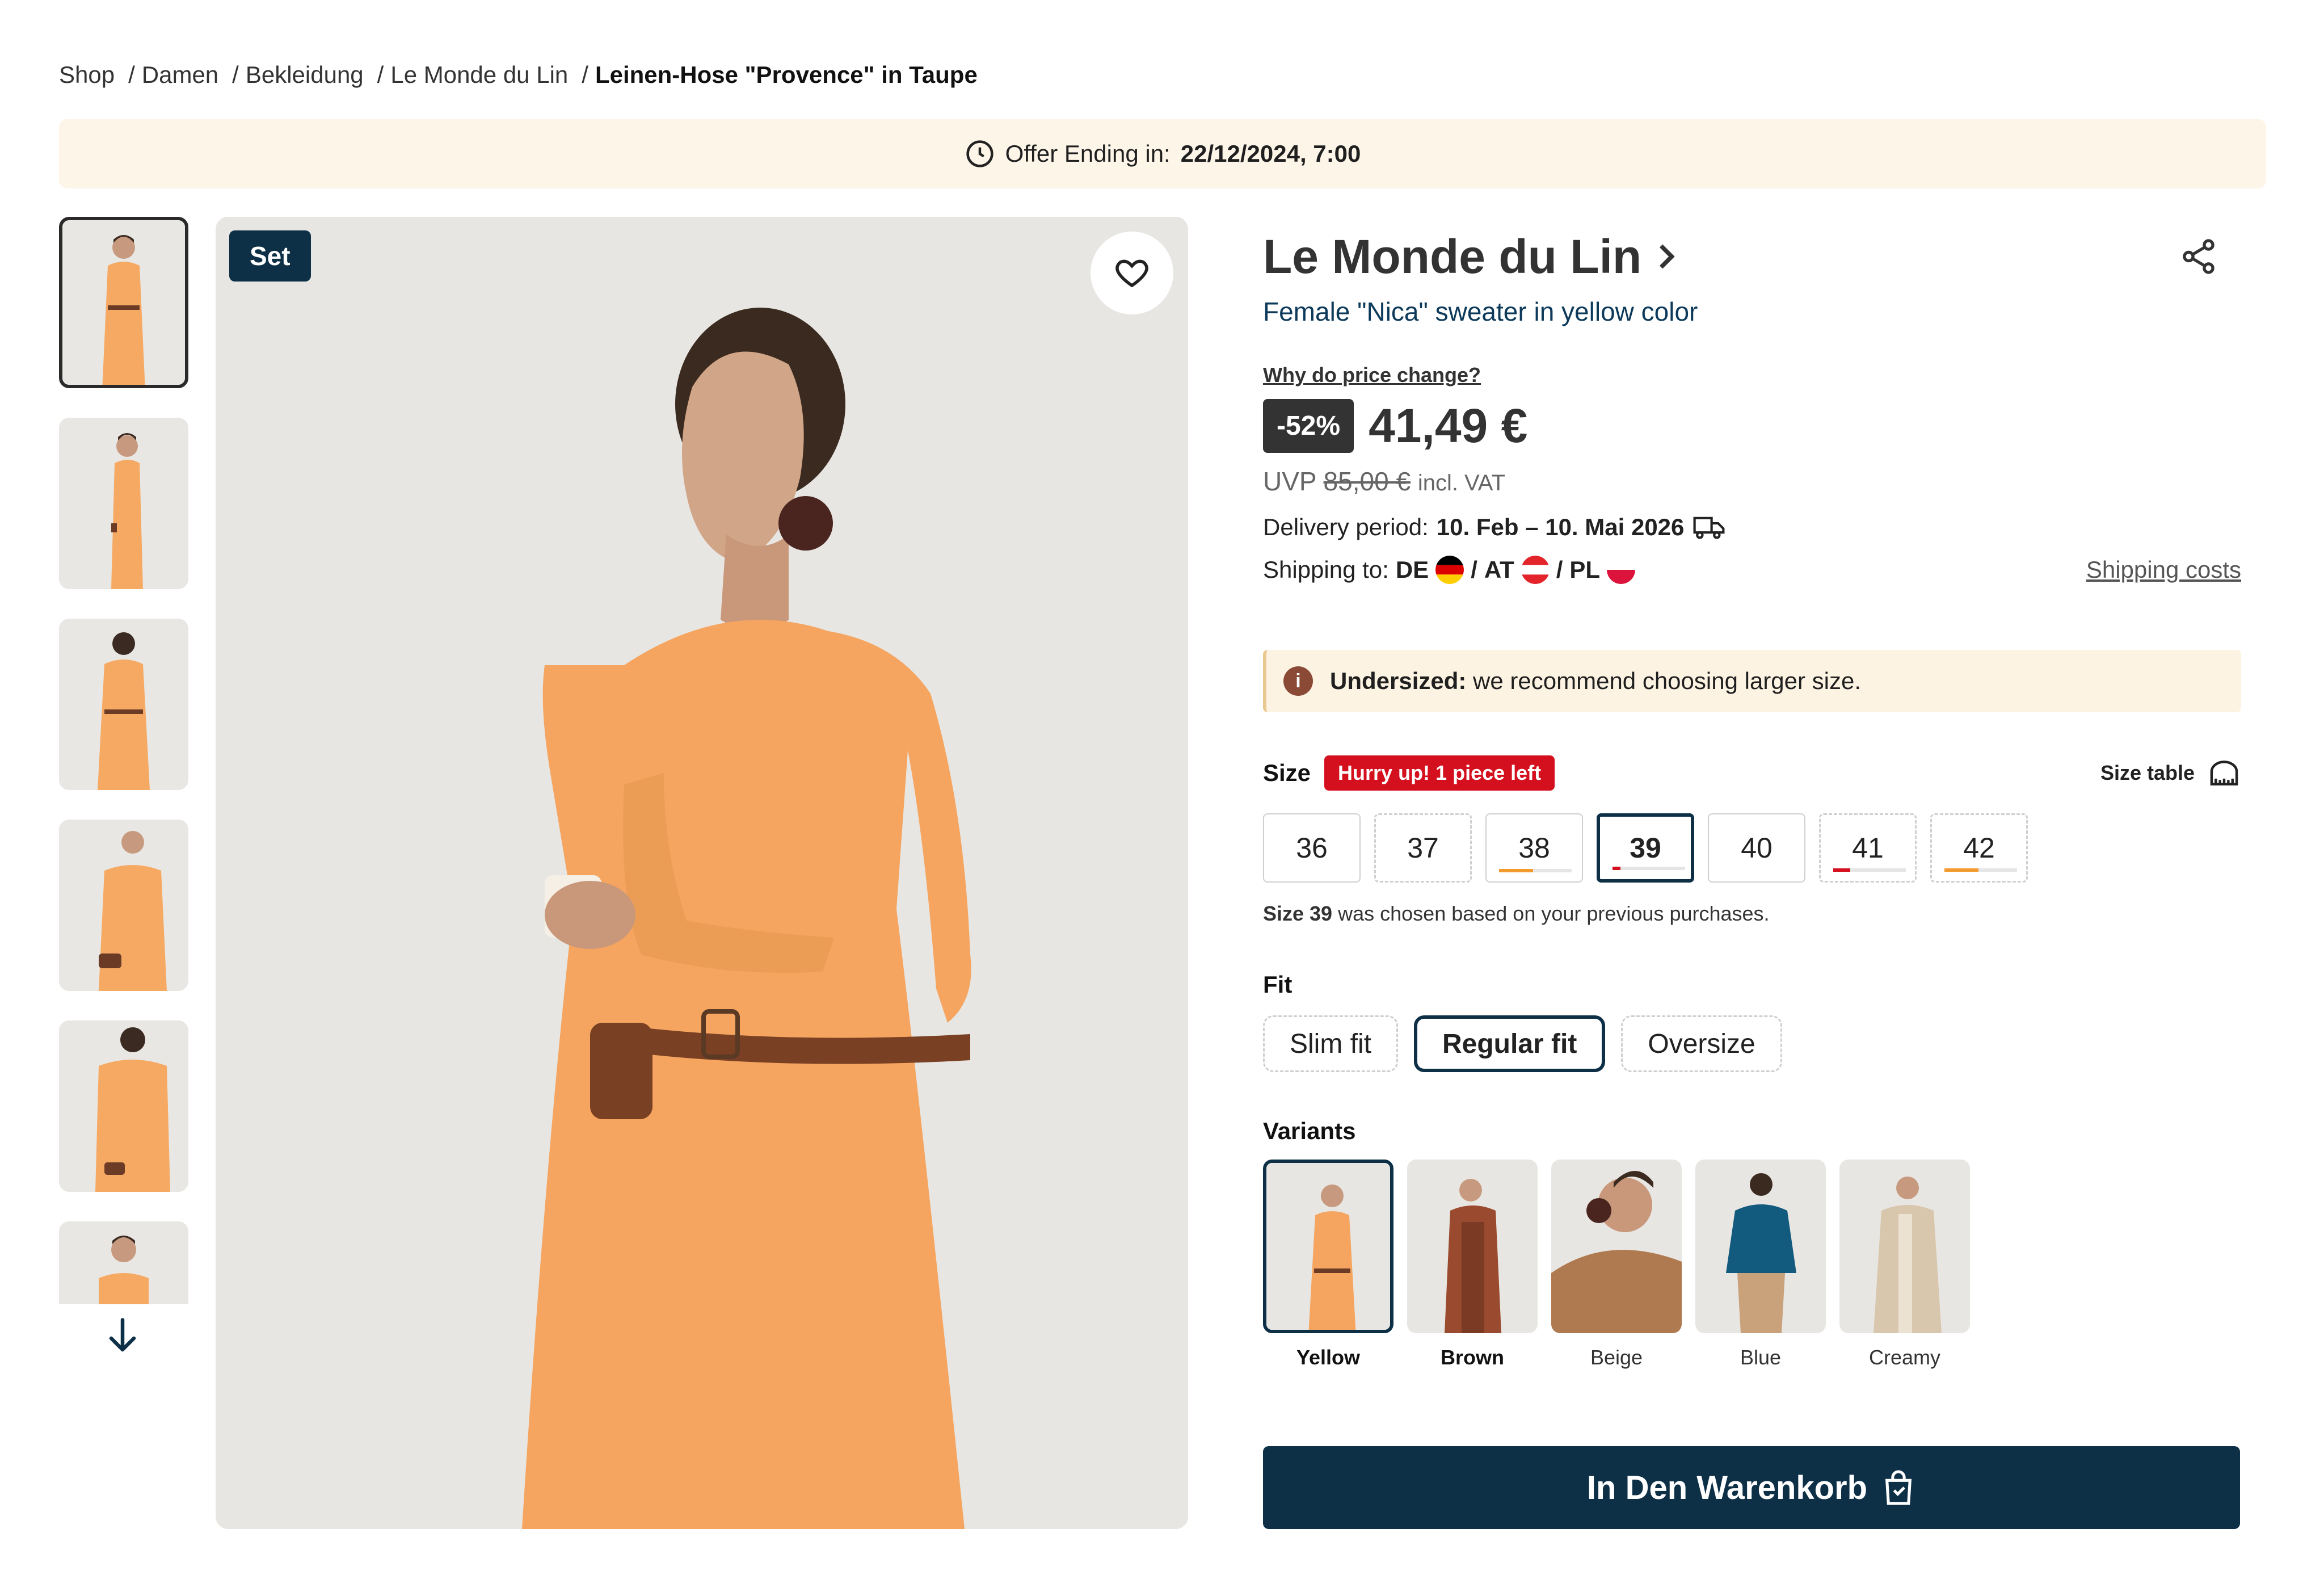 The image size is (2324, 1592). What do you see at coordinates (1561, 527) in the screenshot?
I see `delivery-value: 10. Feb – 10. Mai 2026` at bounding box center [1561, 527].